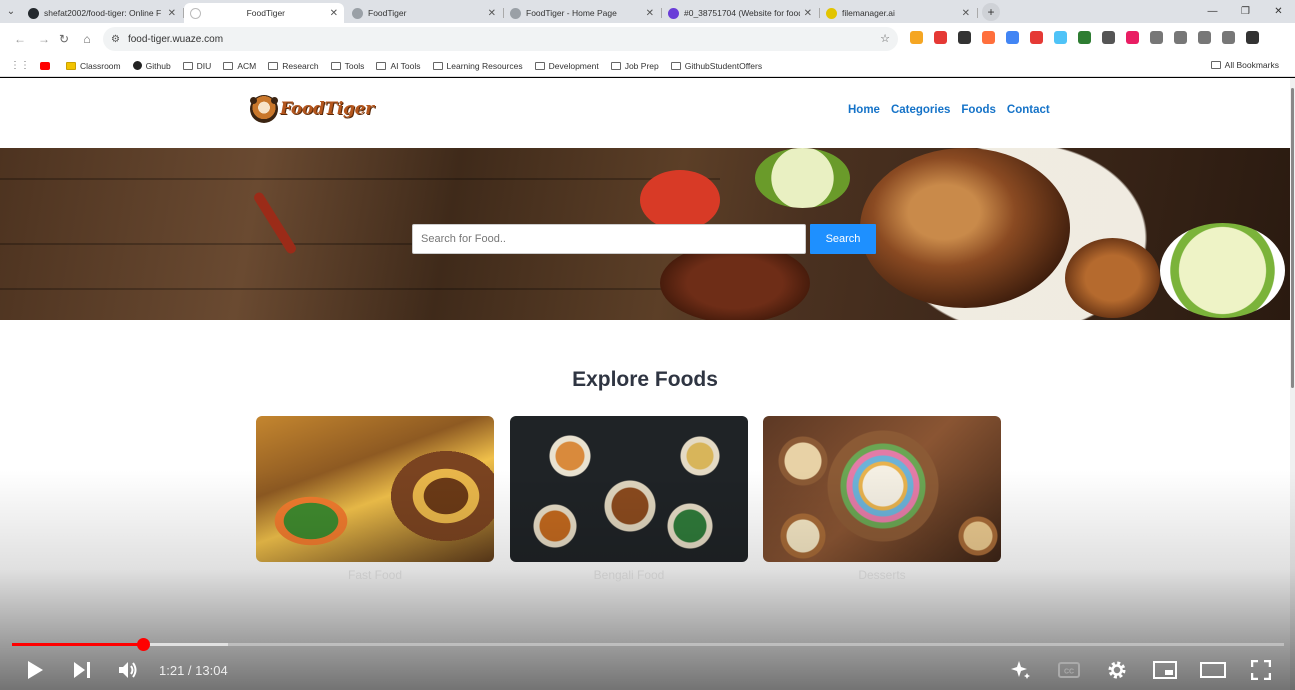 The image size is (1295, 690). I want to click on search-button: Search, so click(843, 239).